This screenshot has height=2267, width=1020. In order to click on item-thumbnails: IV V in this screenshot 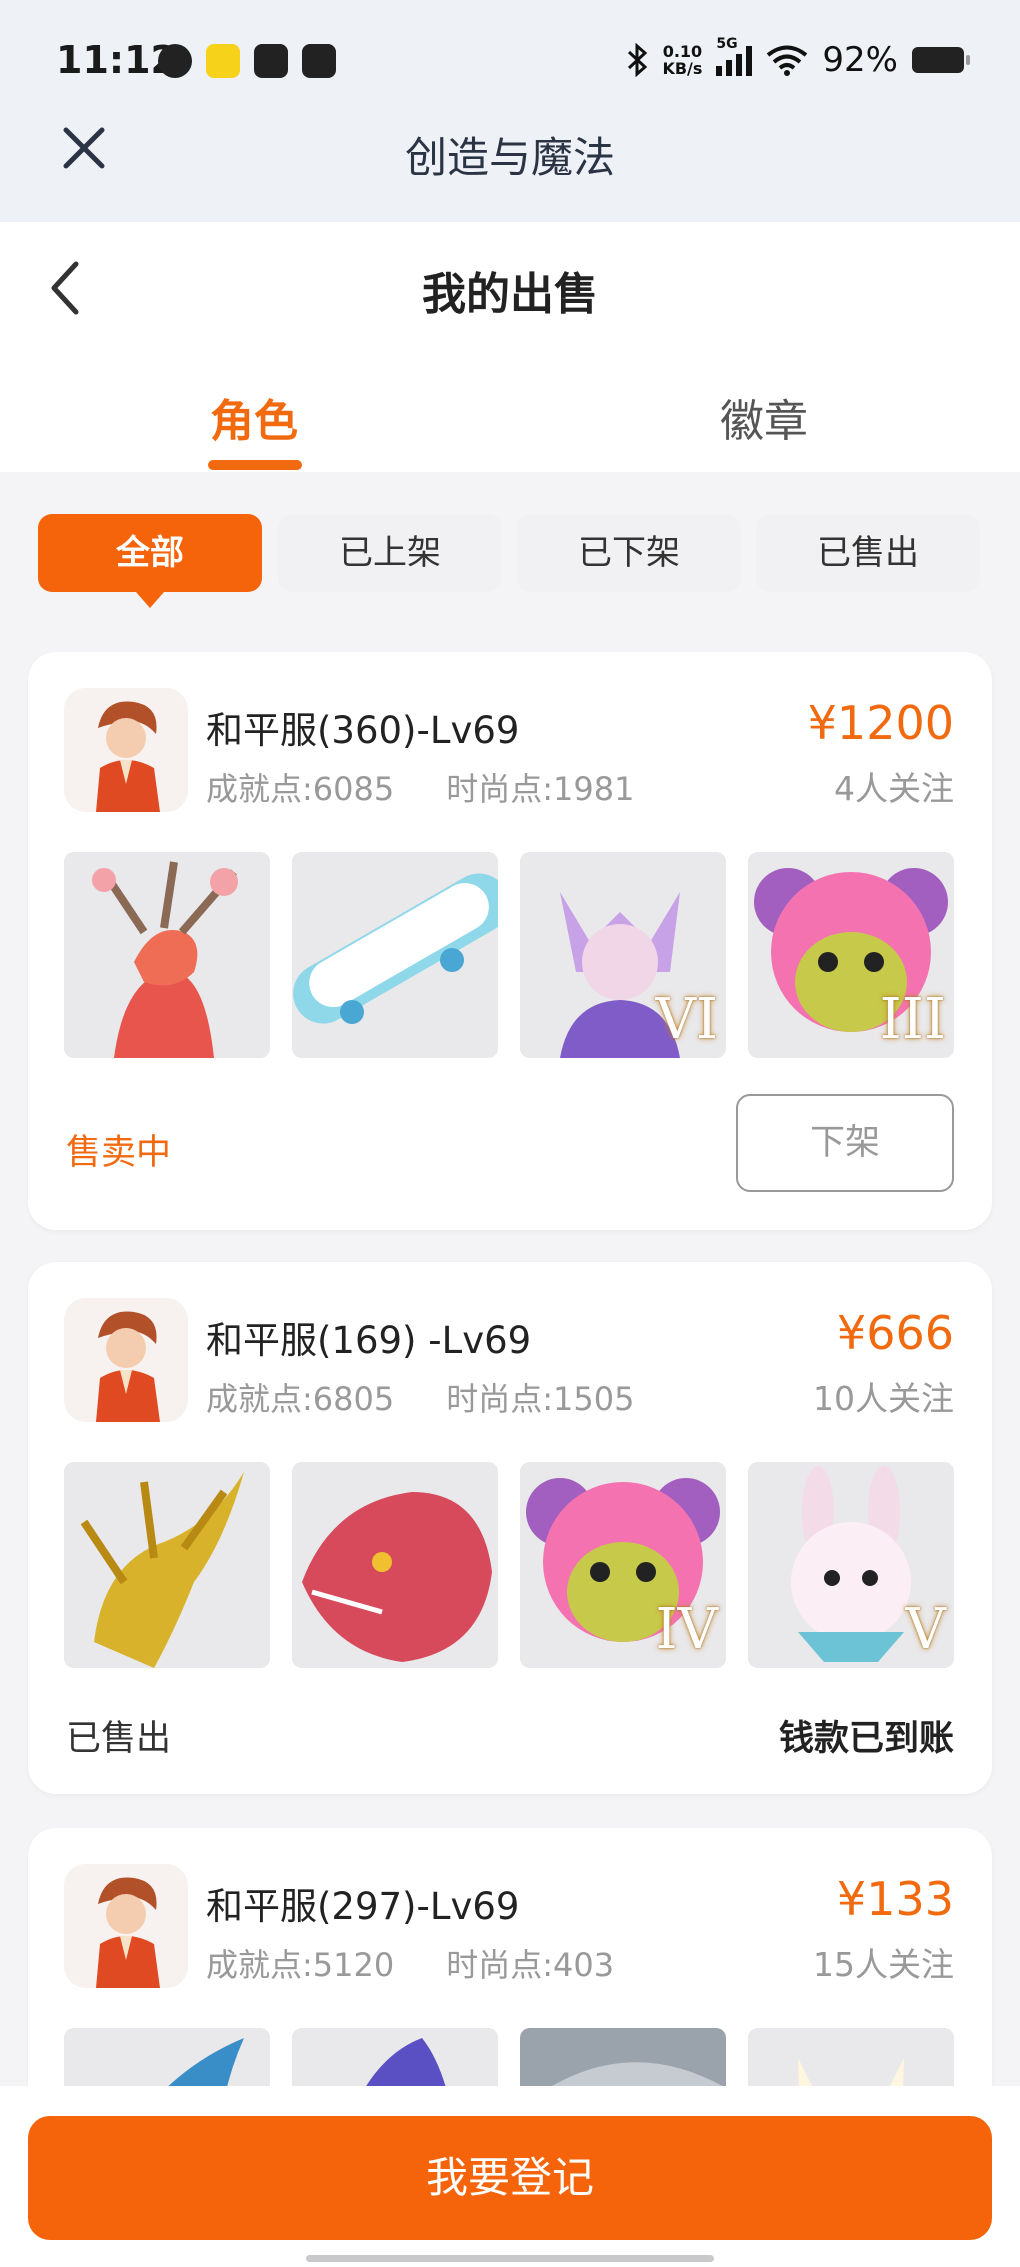, I will do `click(509, 1565)`.